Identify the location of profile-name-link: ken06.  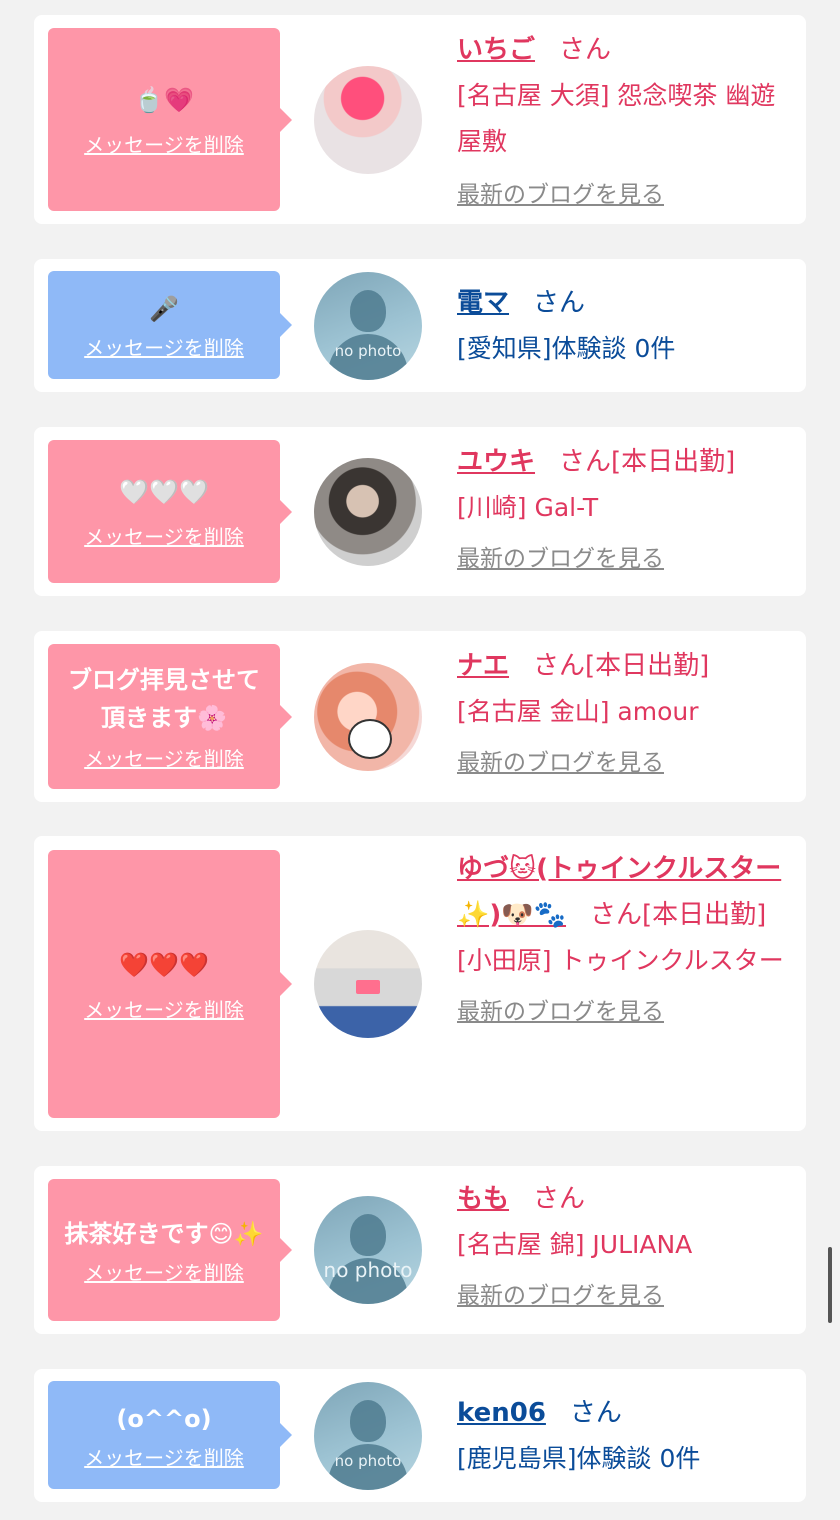
(501, 1413).